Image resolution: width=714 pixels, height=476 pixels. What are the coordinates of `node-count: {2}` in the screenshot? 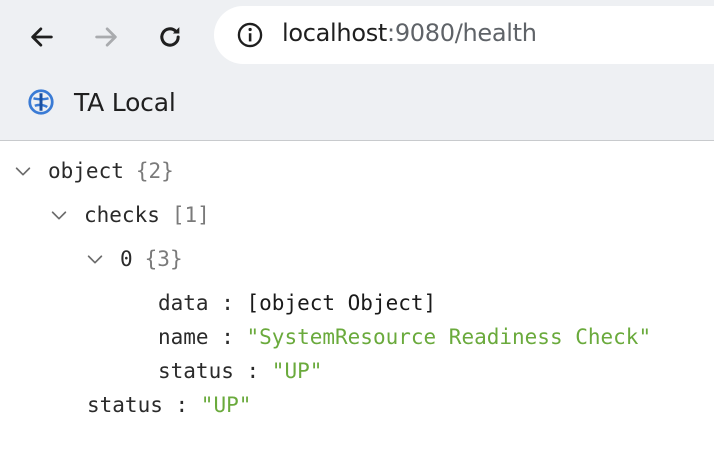 It's located at (154, 171).